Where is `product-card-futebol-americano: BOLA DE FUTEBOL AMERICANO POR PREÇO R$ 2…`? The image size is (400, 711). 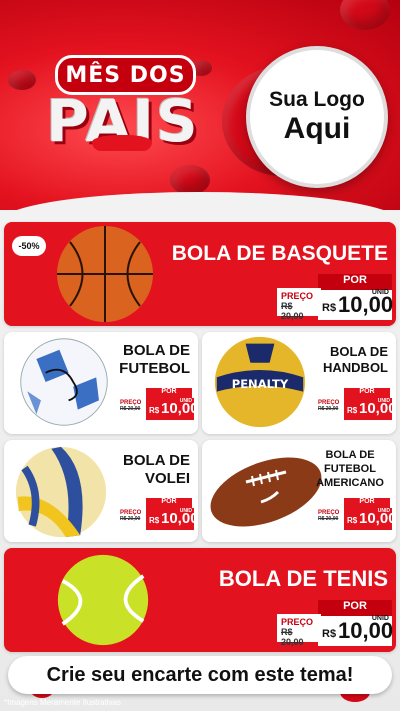 product-card-futebol-americano: BOLA DE FUTEBOL AMERICANO POR PREÇO R$ 2… is located at coordinates (299, 491).